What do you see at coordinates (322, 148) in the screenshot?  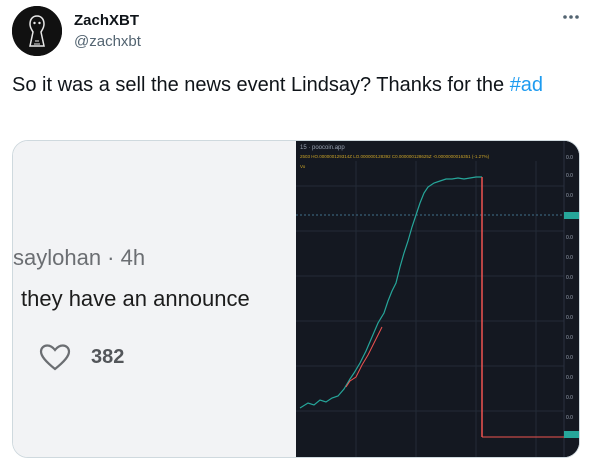 I see `chart-header-source: 15 · poocoin.app` at bounding box center [322, 148].